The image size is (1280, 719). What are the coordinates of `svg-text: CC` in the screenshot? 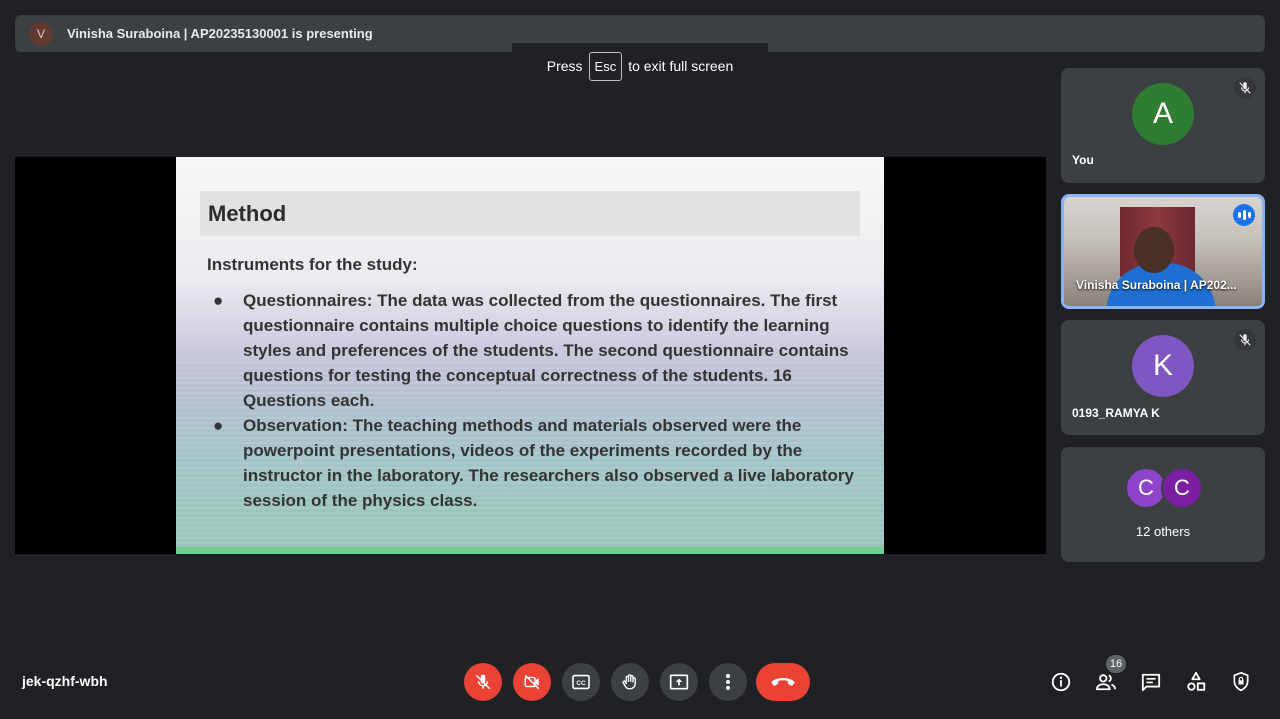 It's located at (581, 683).